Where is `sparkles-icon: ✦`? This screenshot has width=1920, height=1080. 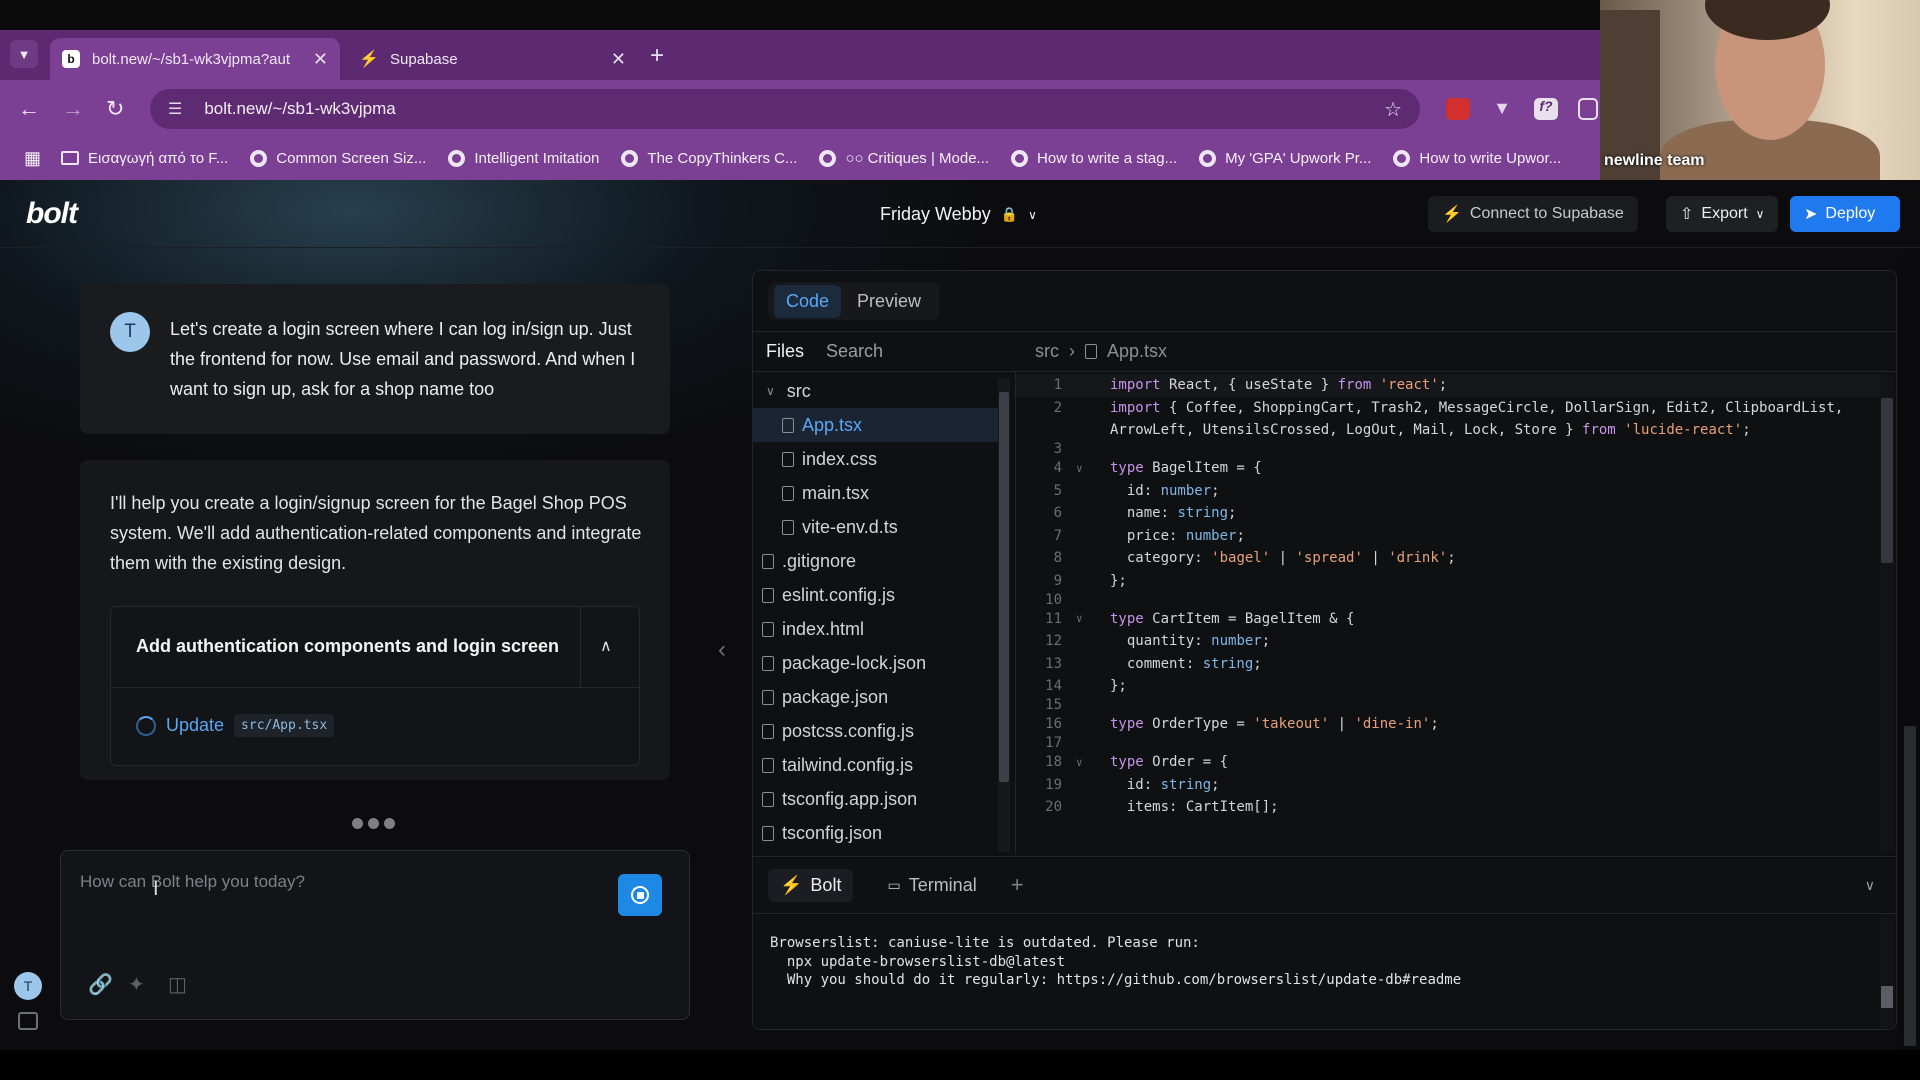
sparkles-icon: ✦ is located at coordinates (136, 984).